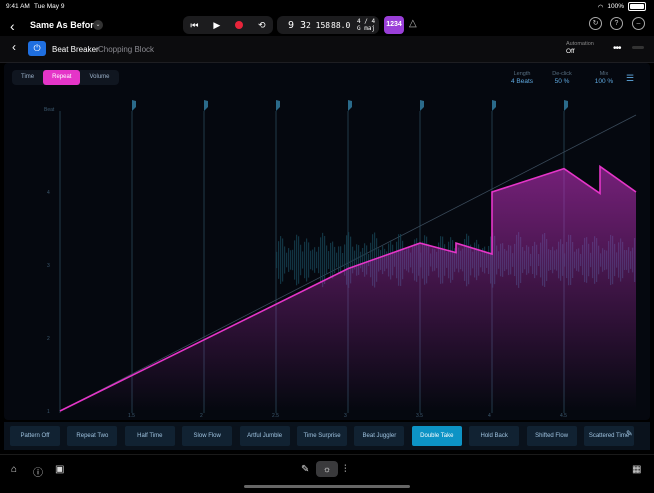 The width and height of the screenshot is (654, 493). What do you see at coordinates (14, 47) in the screenshot?
I see `plugin-back-icon: ‹` at bounding box center [14, 47].